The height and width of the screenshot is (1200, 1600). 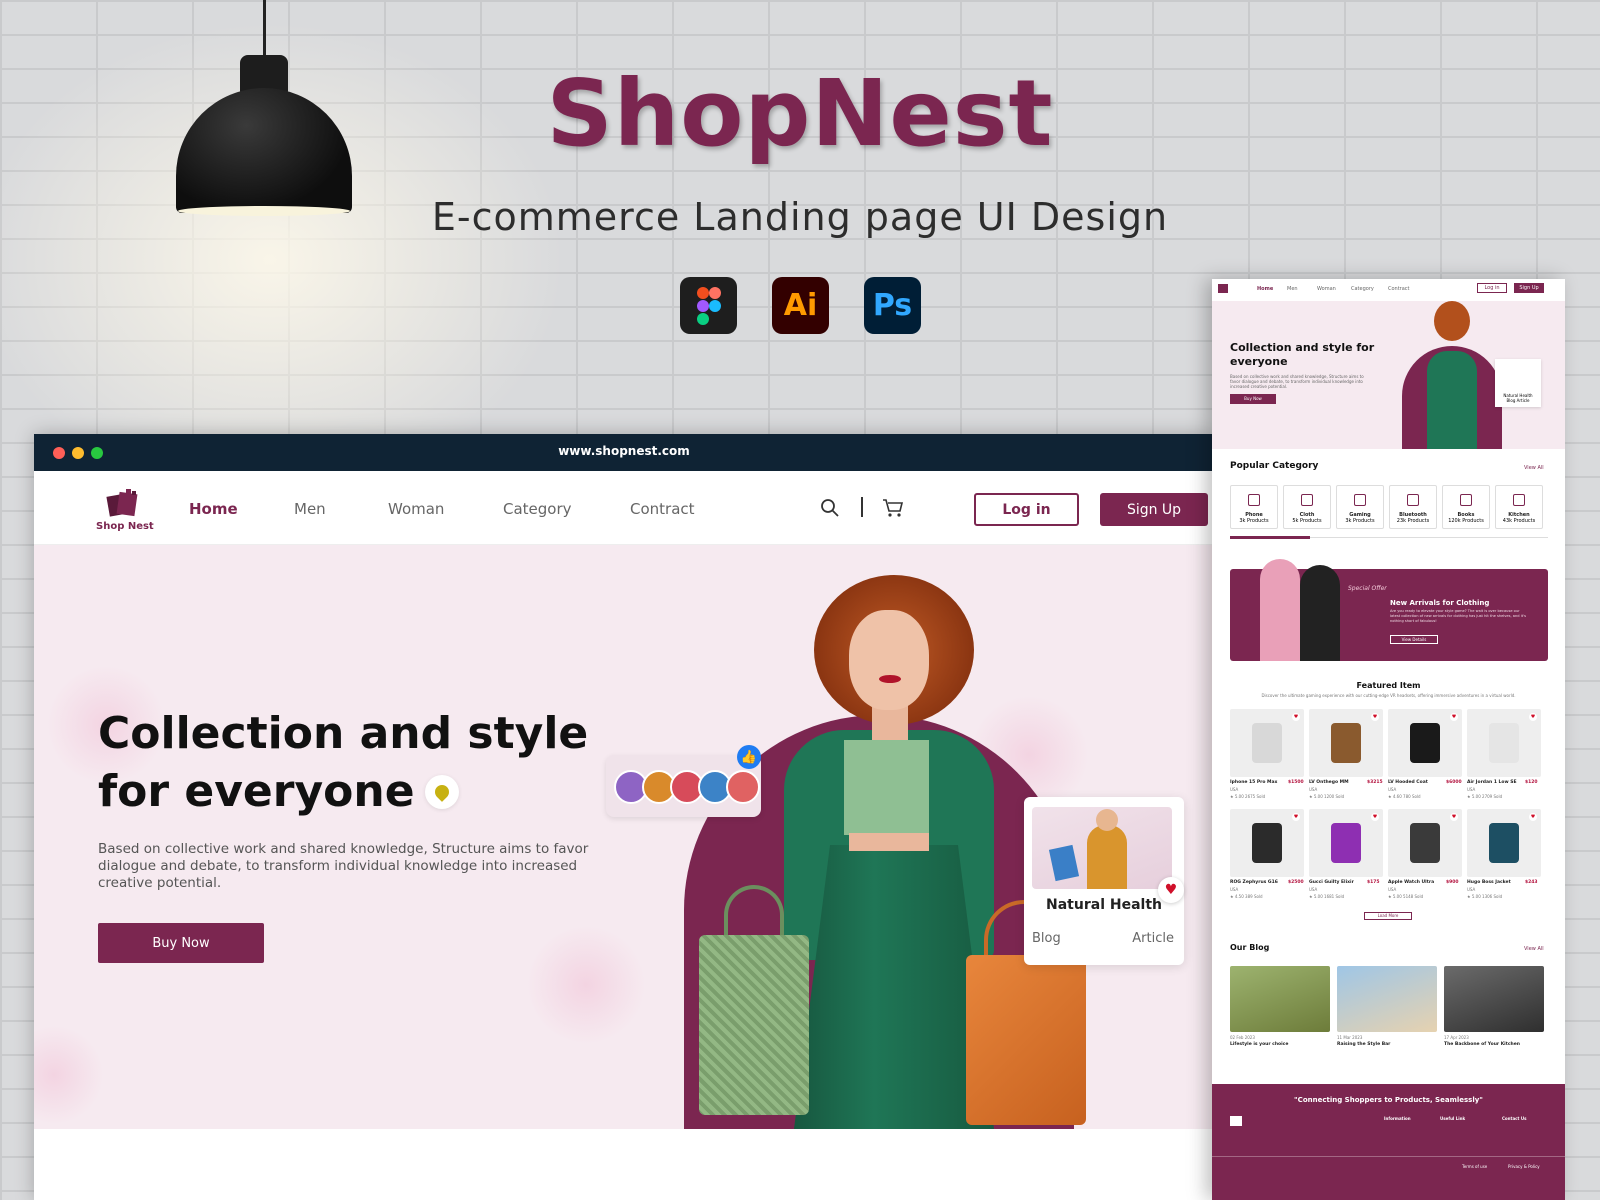 What do you see at coordinates (1253, 782) in the screenshot?
I see `product-name: Iphone 15 Pro Max` at bounding box center [1253, 782].